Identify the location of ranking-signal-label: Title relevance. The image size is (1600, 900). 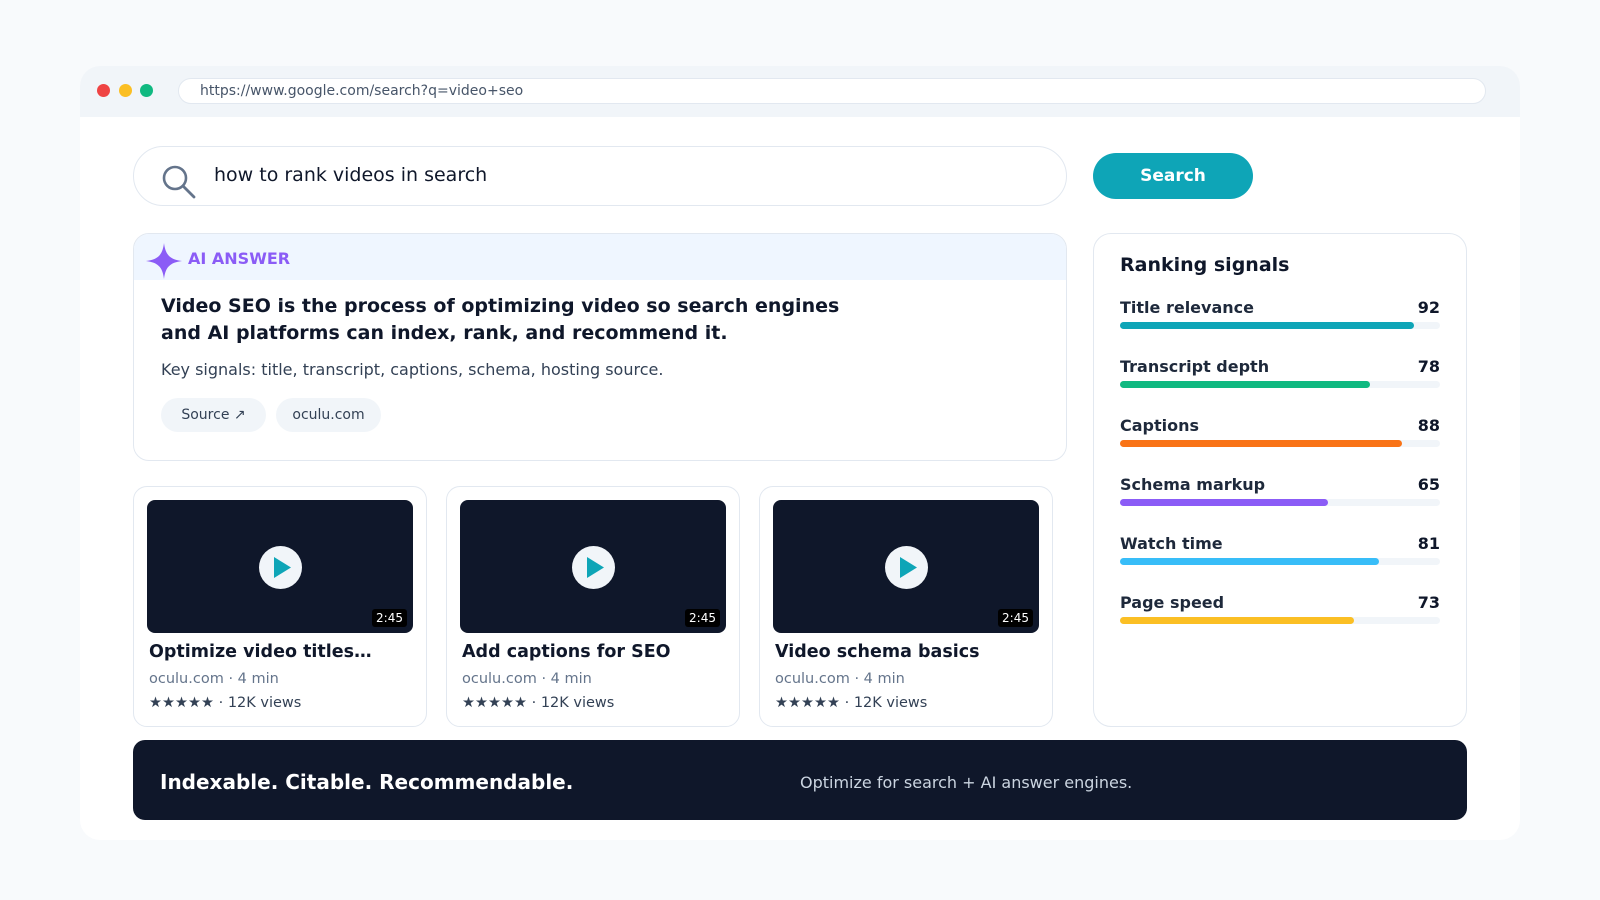
(1187, 307).